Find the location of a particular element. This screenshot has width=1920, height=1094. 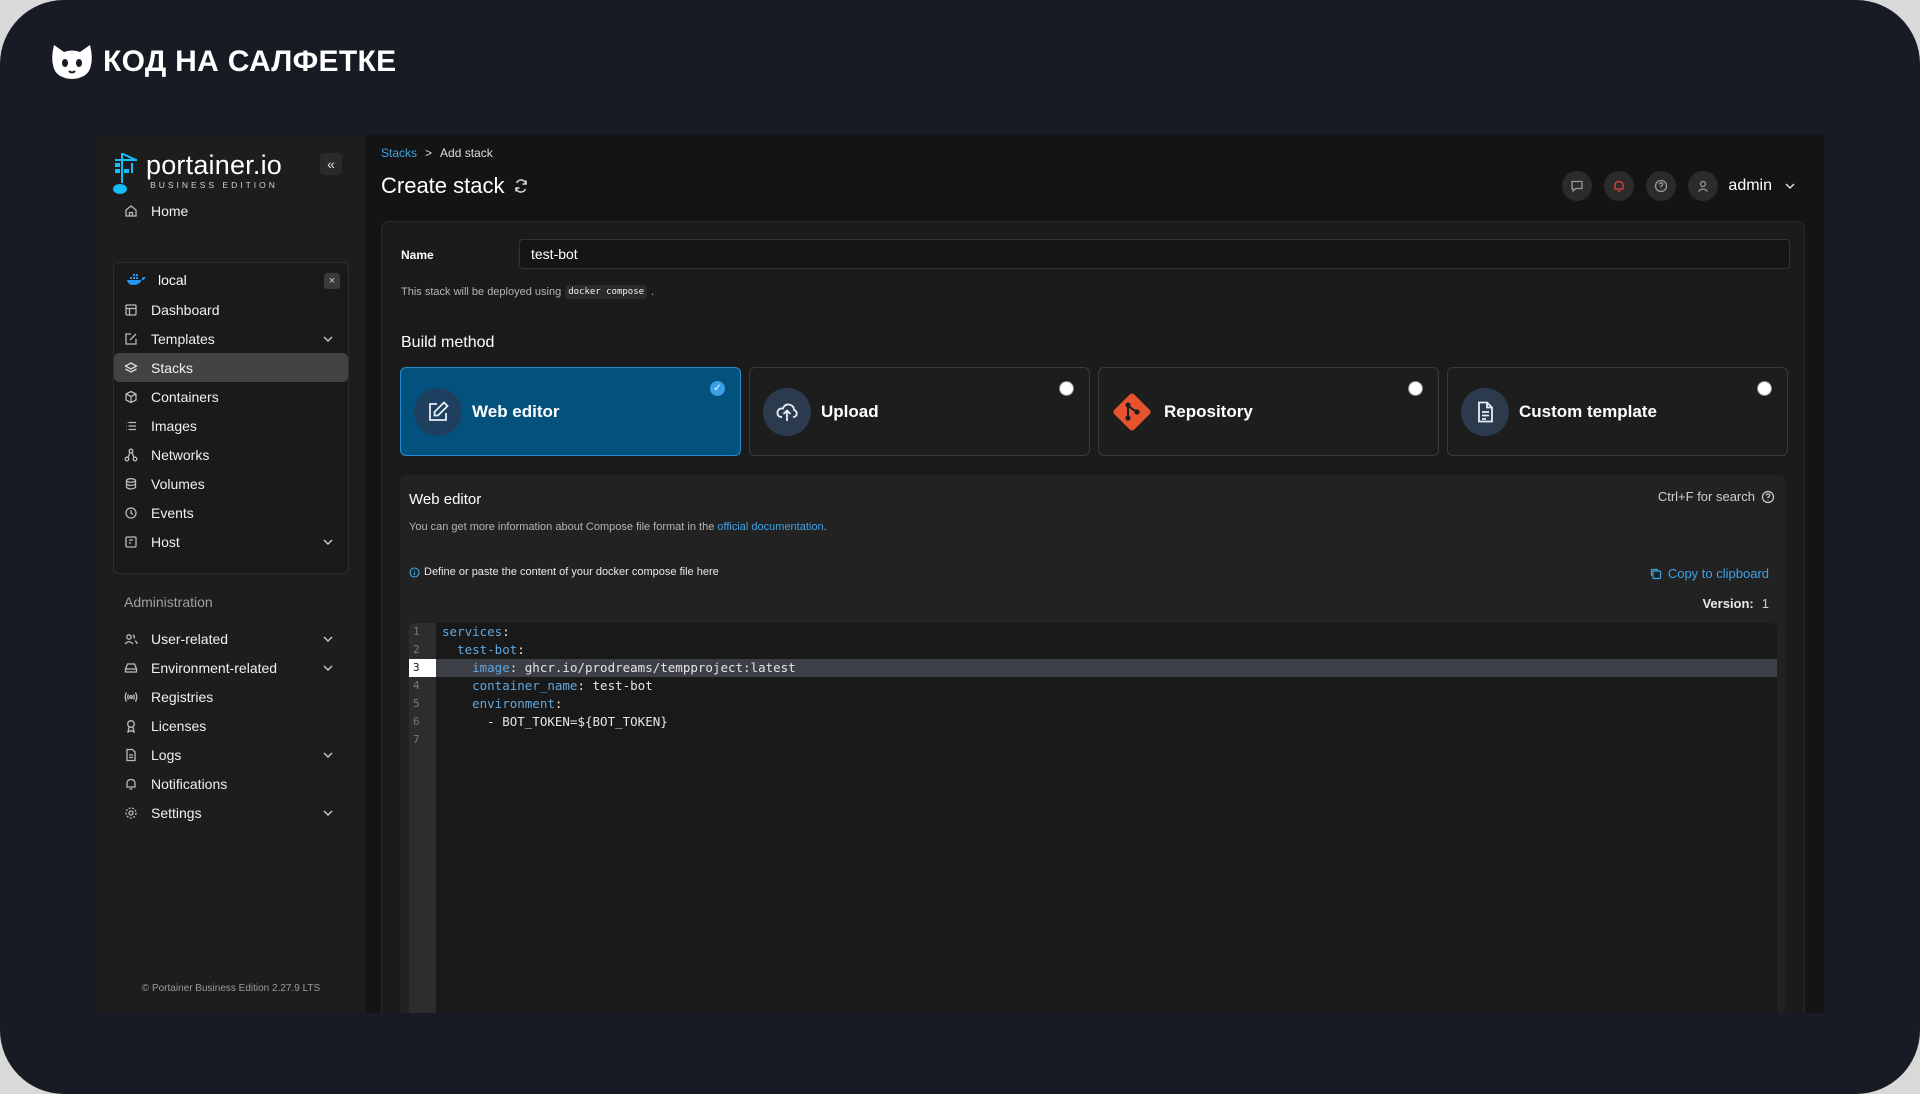

version-footer: © Portainer Business Edition 2.27.9 LTS is located at coordinates (231, 988).